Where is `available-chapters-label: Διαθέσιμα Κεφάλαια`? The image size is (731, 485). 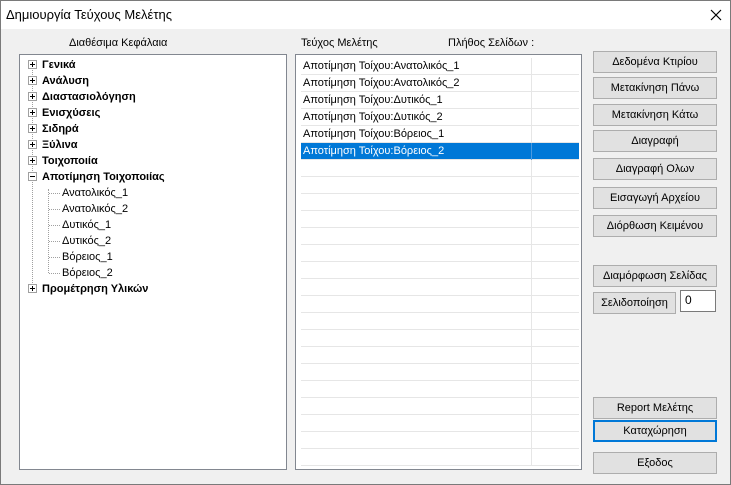 available-chapters-label: Διαθέσιμα Κεφάλαια is located at coordinates (118, 43).